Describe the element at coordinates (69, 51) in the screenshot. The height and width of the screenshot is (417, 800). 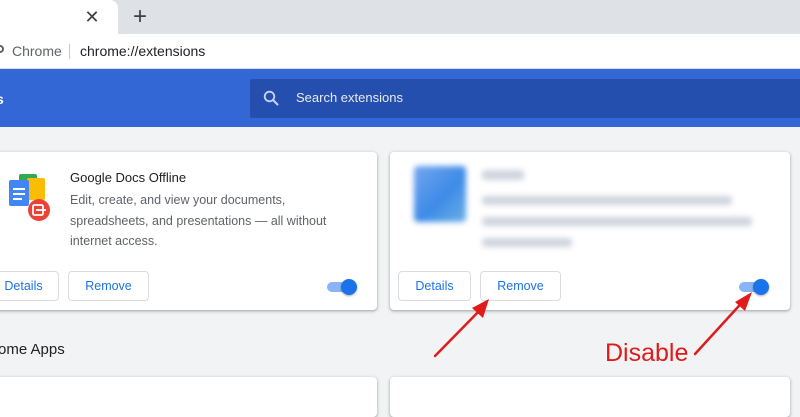
I see `omnibox-separator` at that location.